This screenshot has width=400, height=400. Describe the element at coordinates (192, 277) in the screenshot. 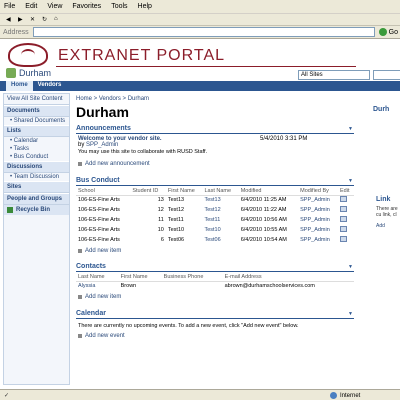

I see `column-header: Business Phone` at that location.